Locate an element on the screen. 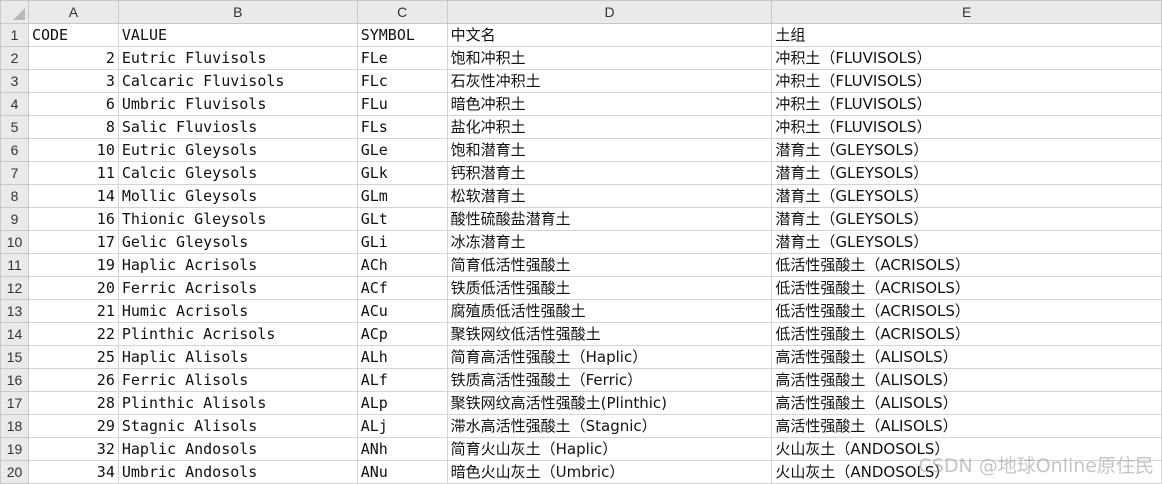 The image size is (1162, 484). cell-a: 25 is located at coordinates (73, 357).